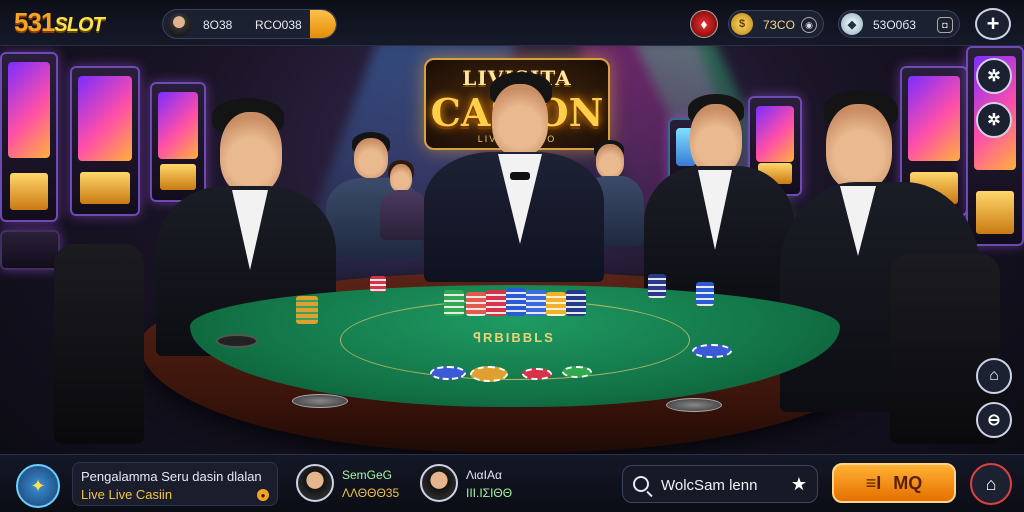 The height and width of the screenshot is (512, 1024). What do you see at coordinates (994, 376) in the screenshot?
I see `home-small-icon: ⌂` at bounding box center [994, 376].